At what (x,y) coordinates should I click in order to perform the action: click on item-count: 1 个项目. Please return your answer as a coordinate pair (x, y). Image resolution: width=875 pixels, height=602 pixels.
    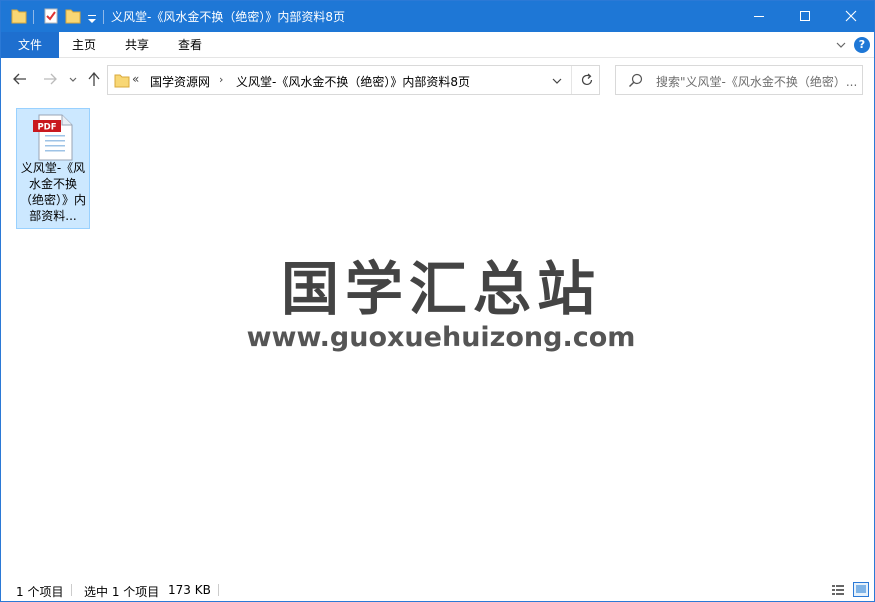
    Looking at the image, I should click on (40, 592).